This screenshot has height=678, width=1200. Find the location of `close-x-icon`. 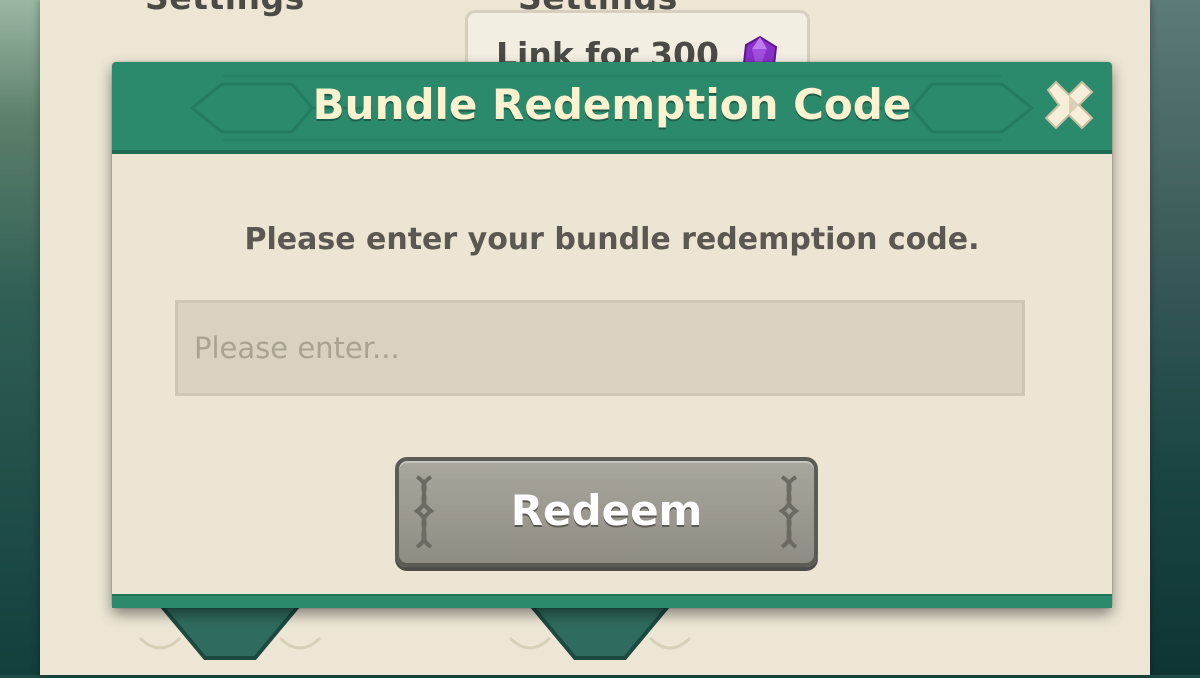

close-x-icon is located at coordinates (1069, 105).